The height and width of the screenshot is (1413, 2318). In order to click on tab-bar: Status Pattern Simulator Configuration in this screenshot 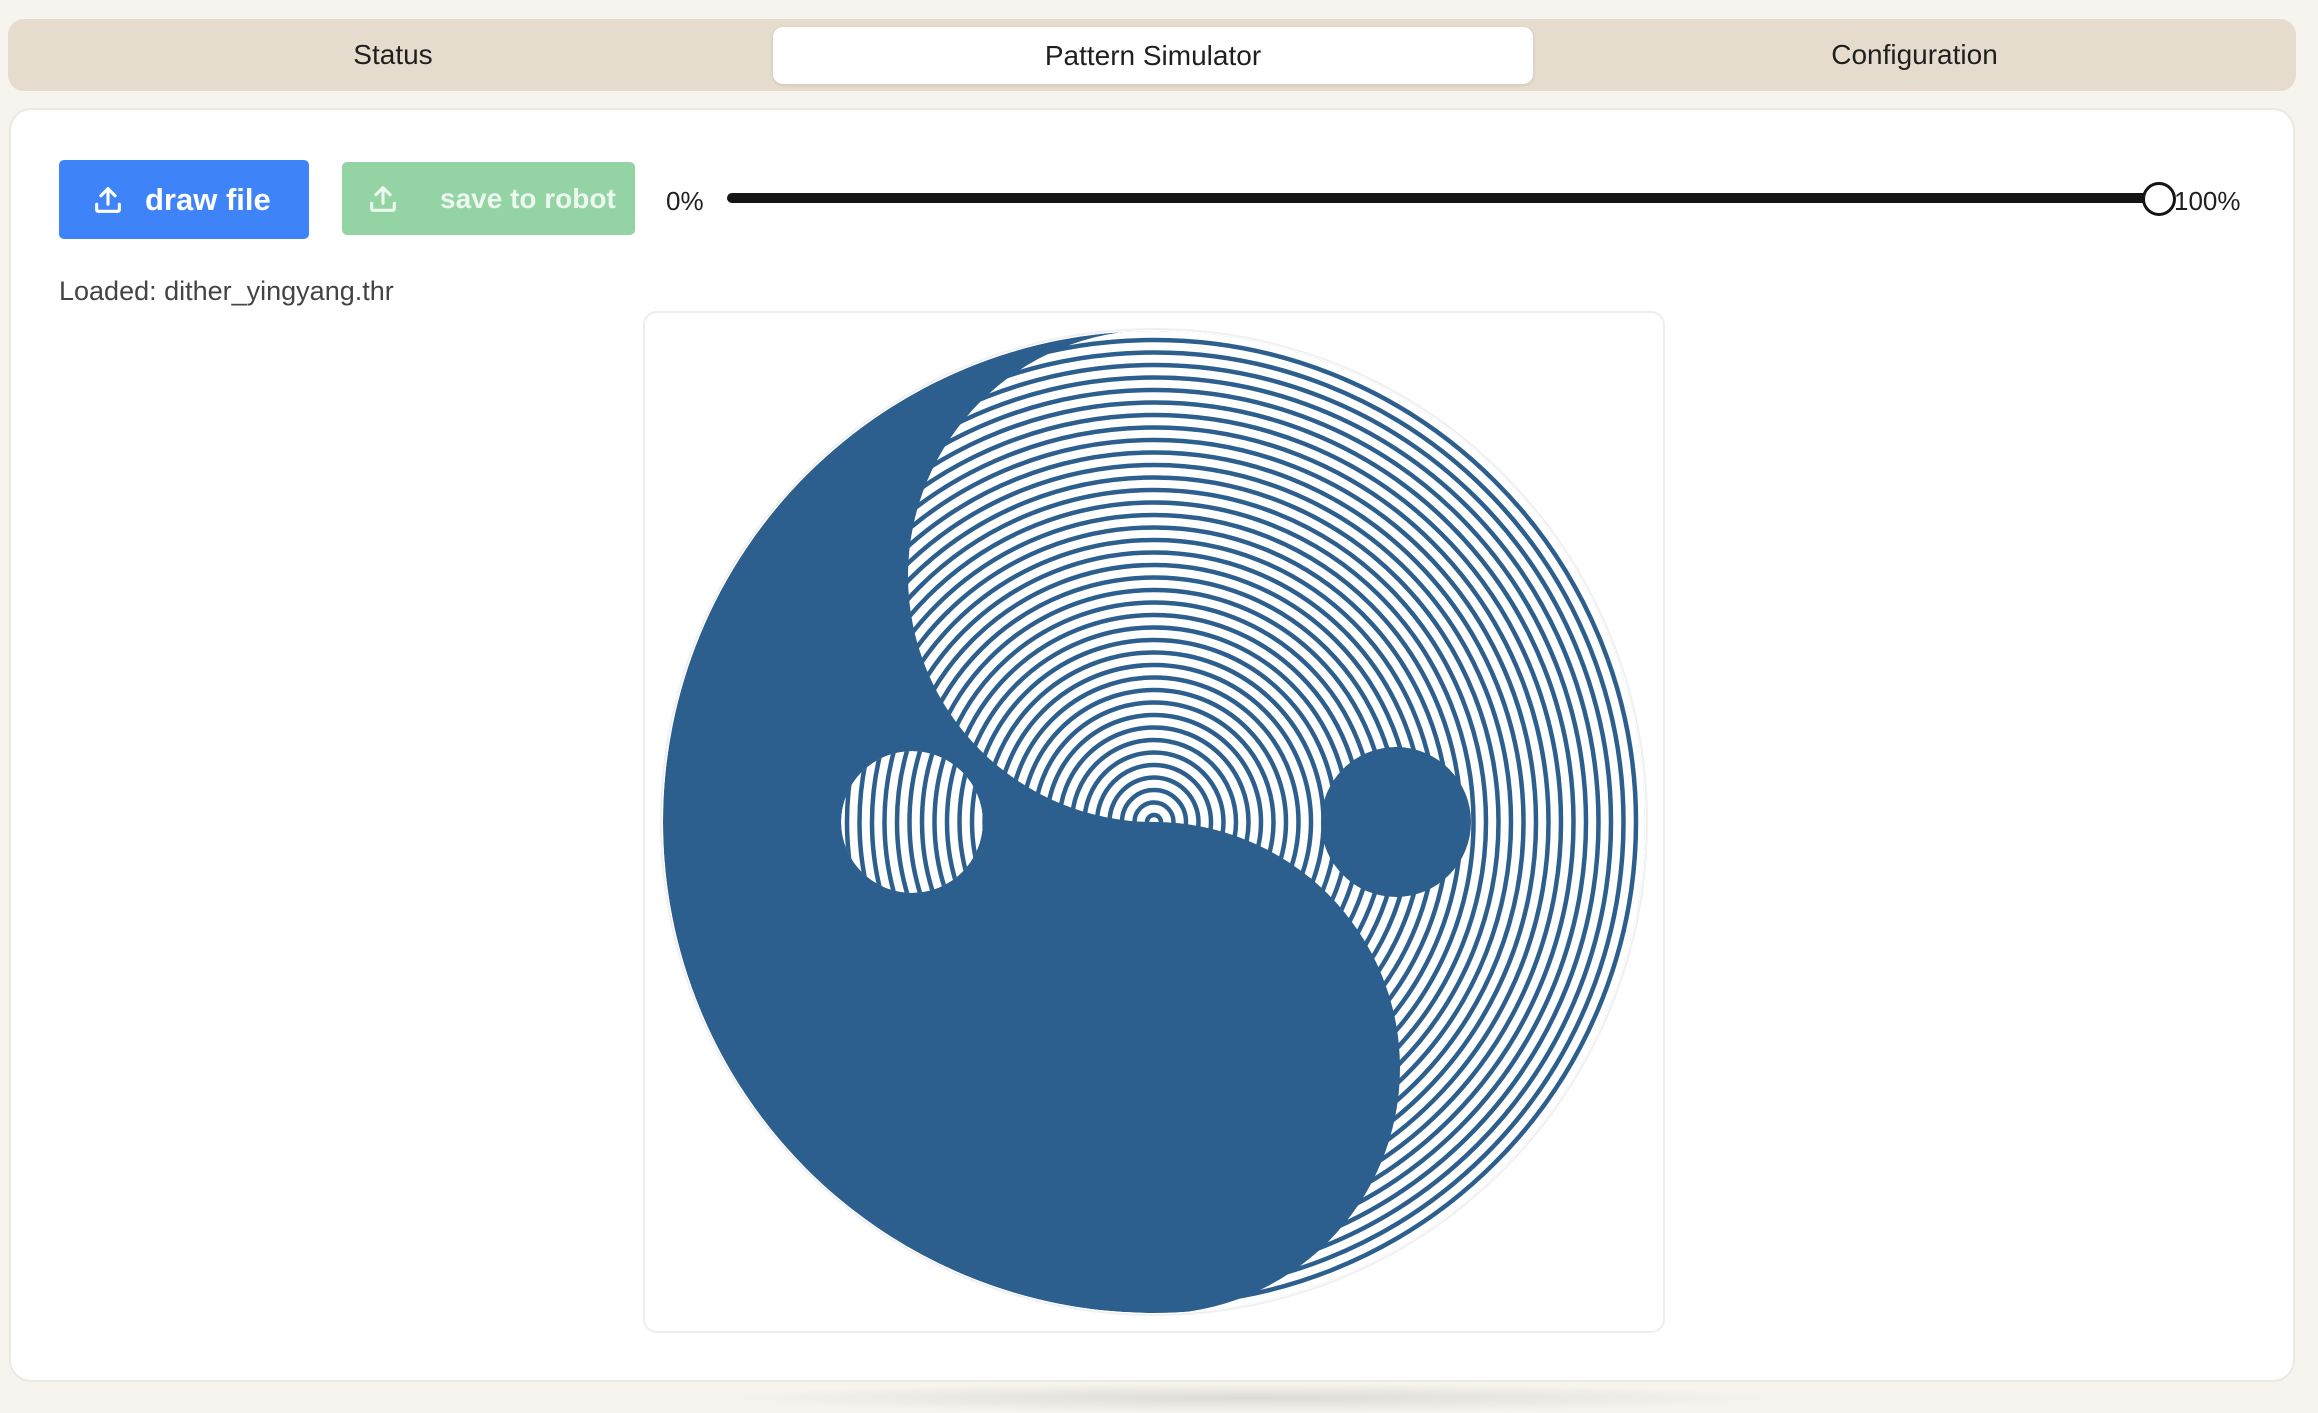, I will do `click(1152, 55)`.